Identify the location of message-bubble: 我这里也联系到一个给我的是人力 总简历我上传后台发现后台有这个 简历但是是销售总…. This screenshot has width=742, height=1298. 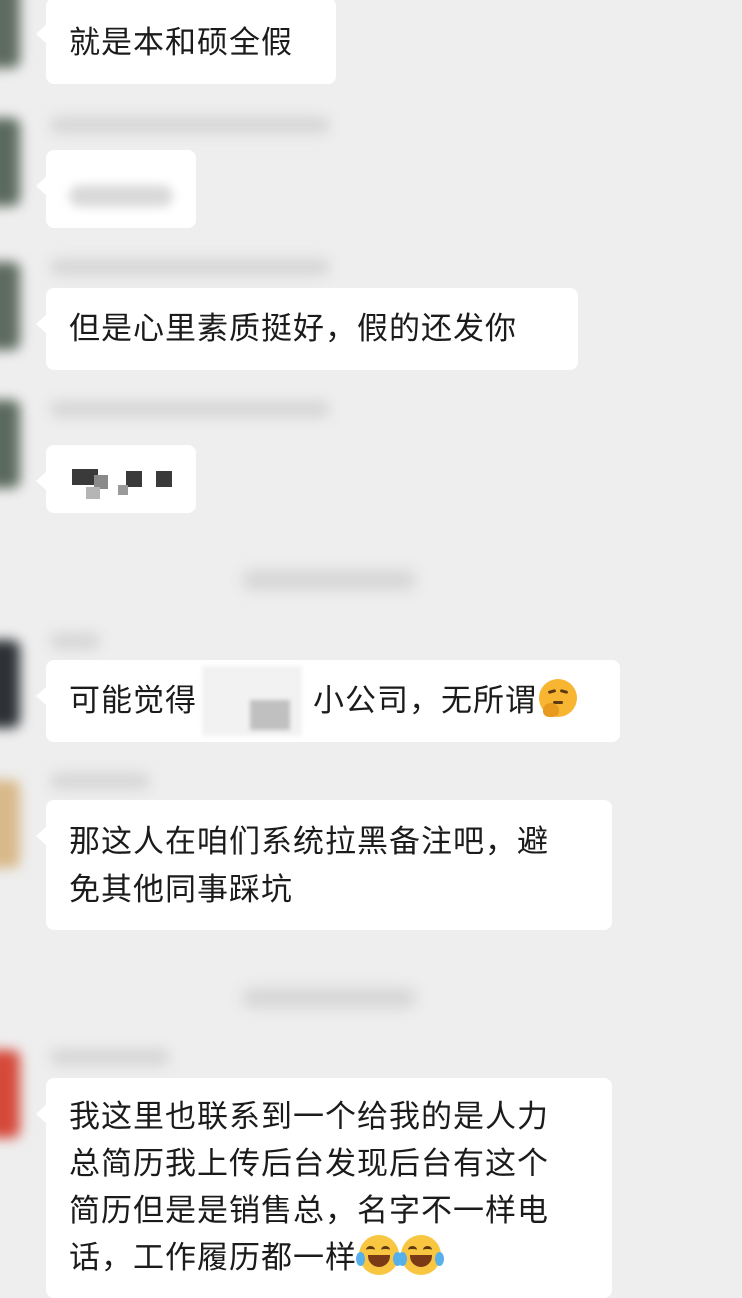
(324, 1188).